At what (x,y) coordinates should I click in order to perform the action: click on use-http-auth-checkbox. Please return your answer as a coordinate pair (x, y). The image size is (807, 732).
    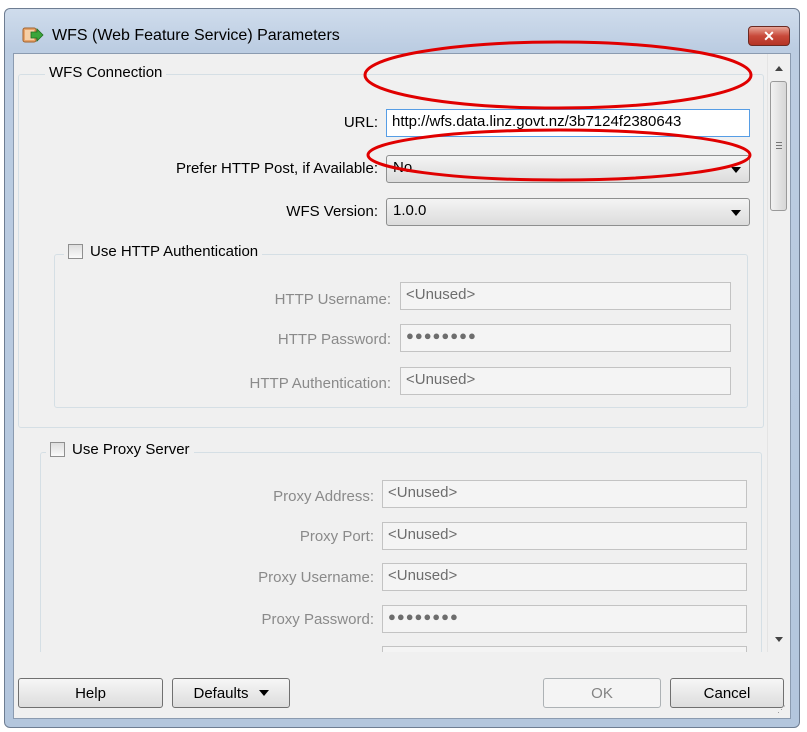
    Looking at the image, I should click on (75, 251).